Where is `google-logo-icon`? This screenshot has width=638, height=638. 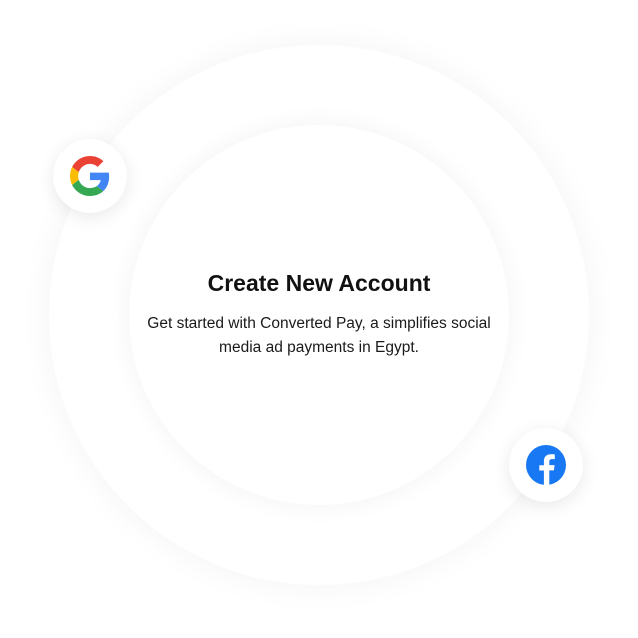 google-logo-icon is located at coordinates (90, 176).